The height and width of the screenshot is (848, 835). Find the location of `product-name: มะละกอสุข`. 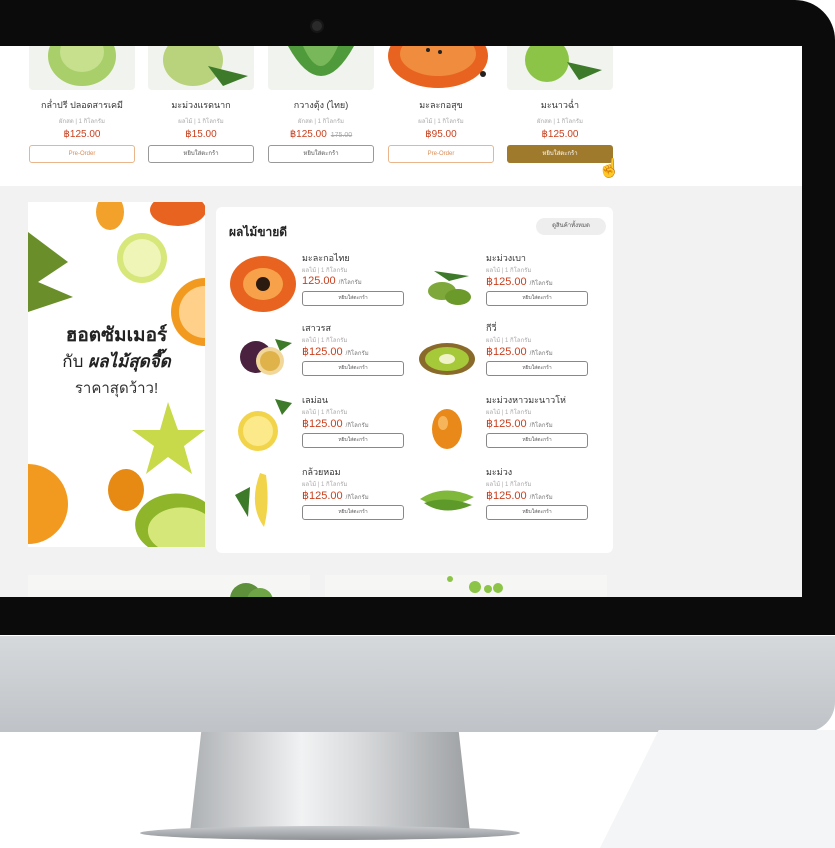

product-name: มะละกอสุข is located at coordinates (441, 105).